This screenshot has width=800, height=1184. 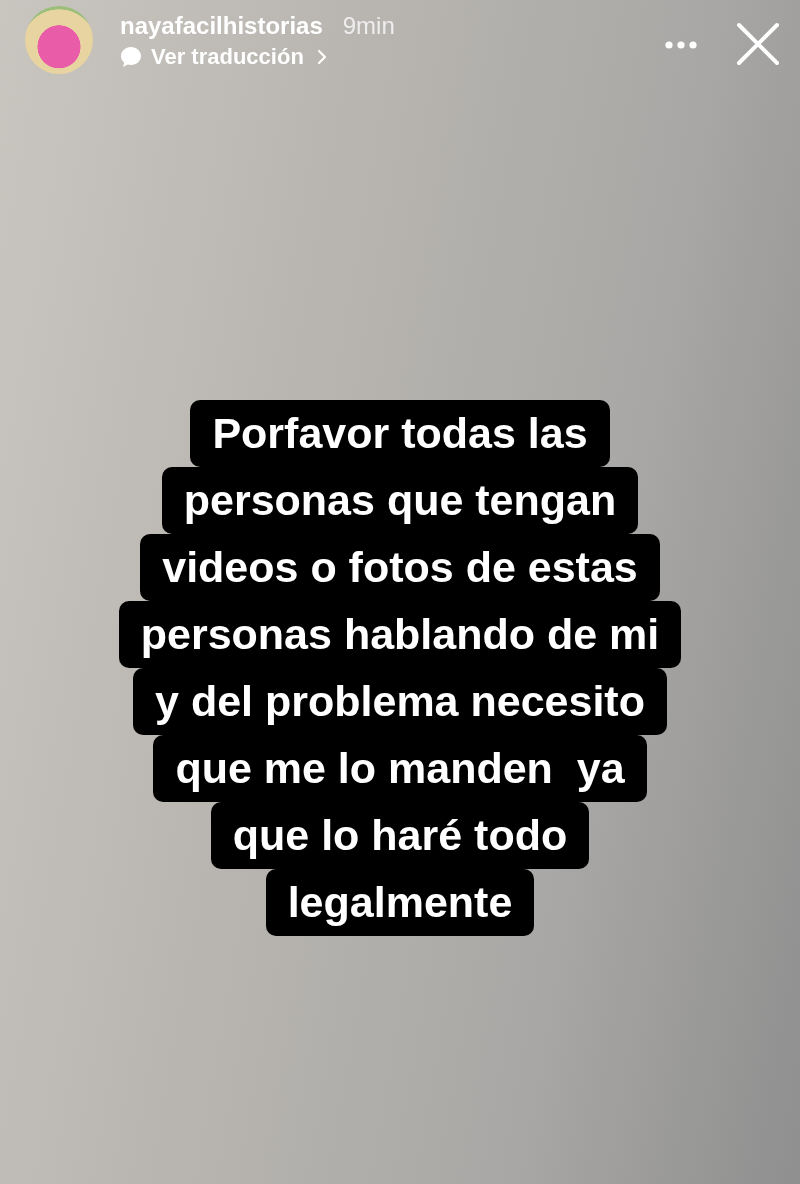 I want to click on speech-bubble-icon, so click(x=131, y=57).